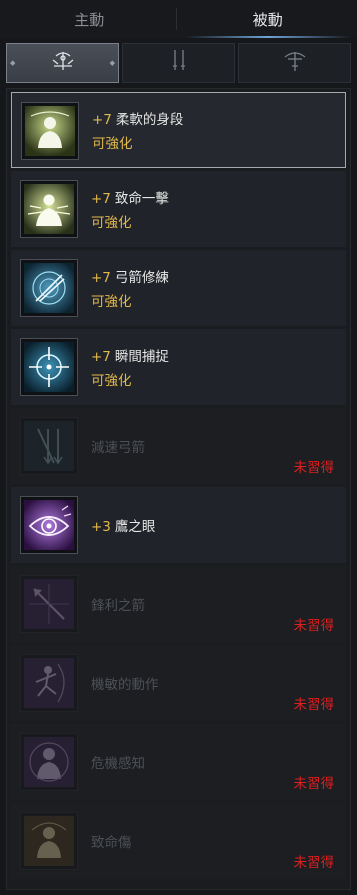  I want to click on skill-text: +3 鷹之眼, so click(123, 525).